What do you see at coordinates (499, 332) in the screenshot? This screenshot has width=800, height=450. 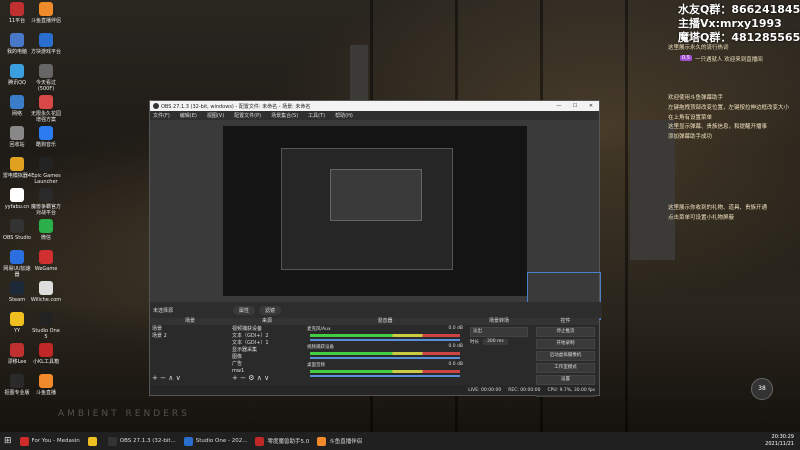 I see `transition-type-select: 淡出` at bounding box center [499, 332].